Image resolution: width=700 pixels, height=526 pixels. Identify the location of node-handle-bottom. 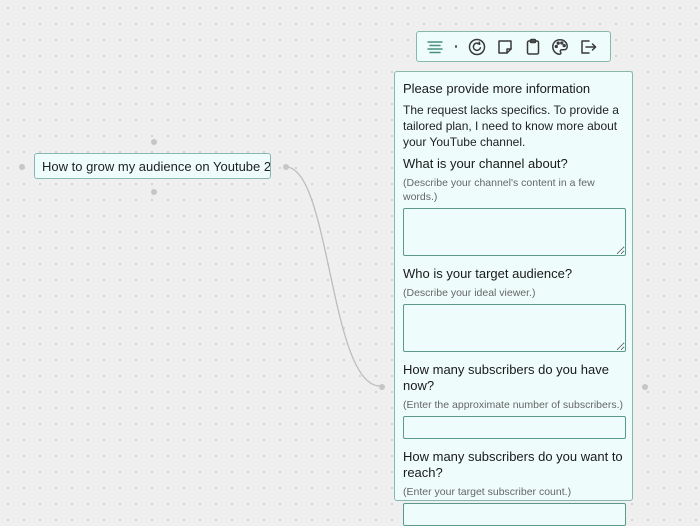
(154, 192).